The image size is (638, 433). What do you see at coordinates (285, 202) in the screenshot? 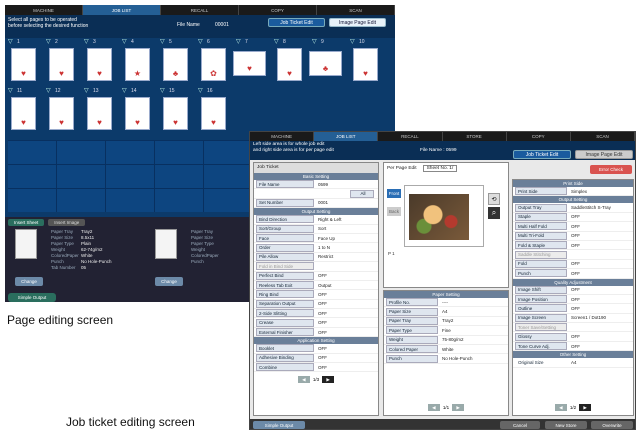
I see `set-number-button: Set Number` at bounding box center [285, 202].